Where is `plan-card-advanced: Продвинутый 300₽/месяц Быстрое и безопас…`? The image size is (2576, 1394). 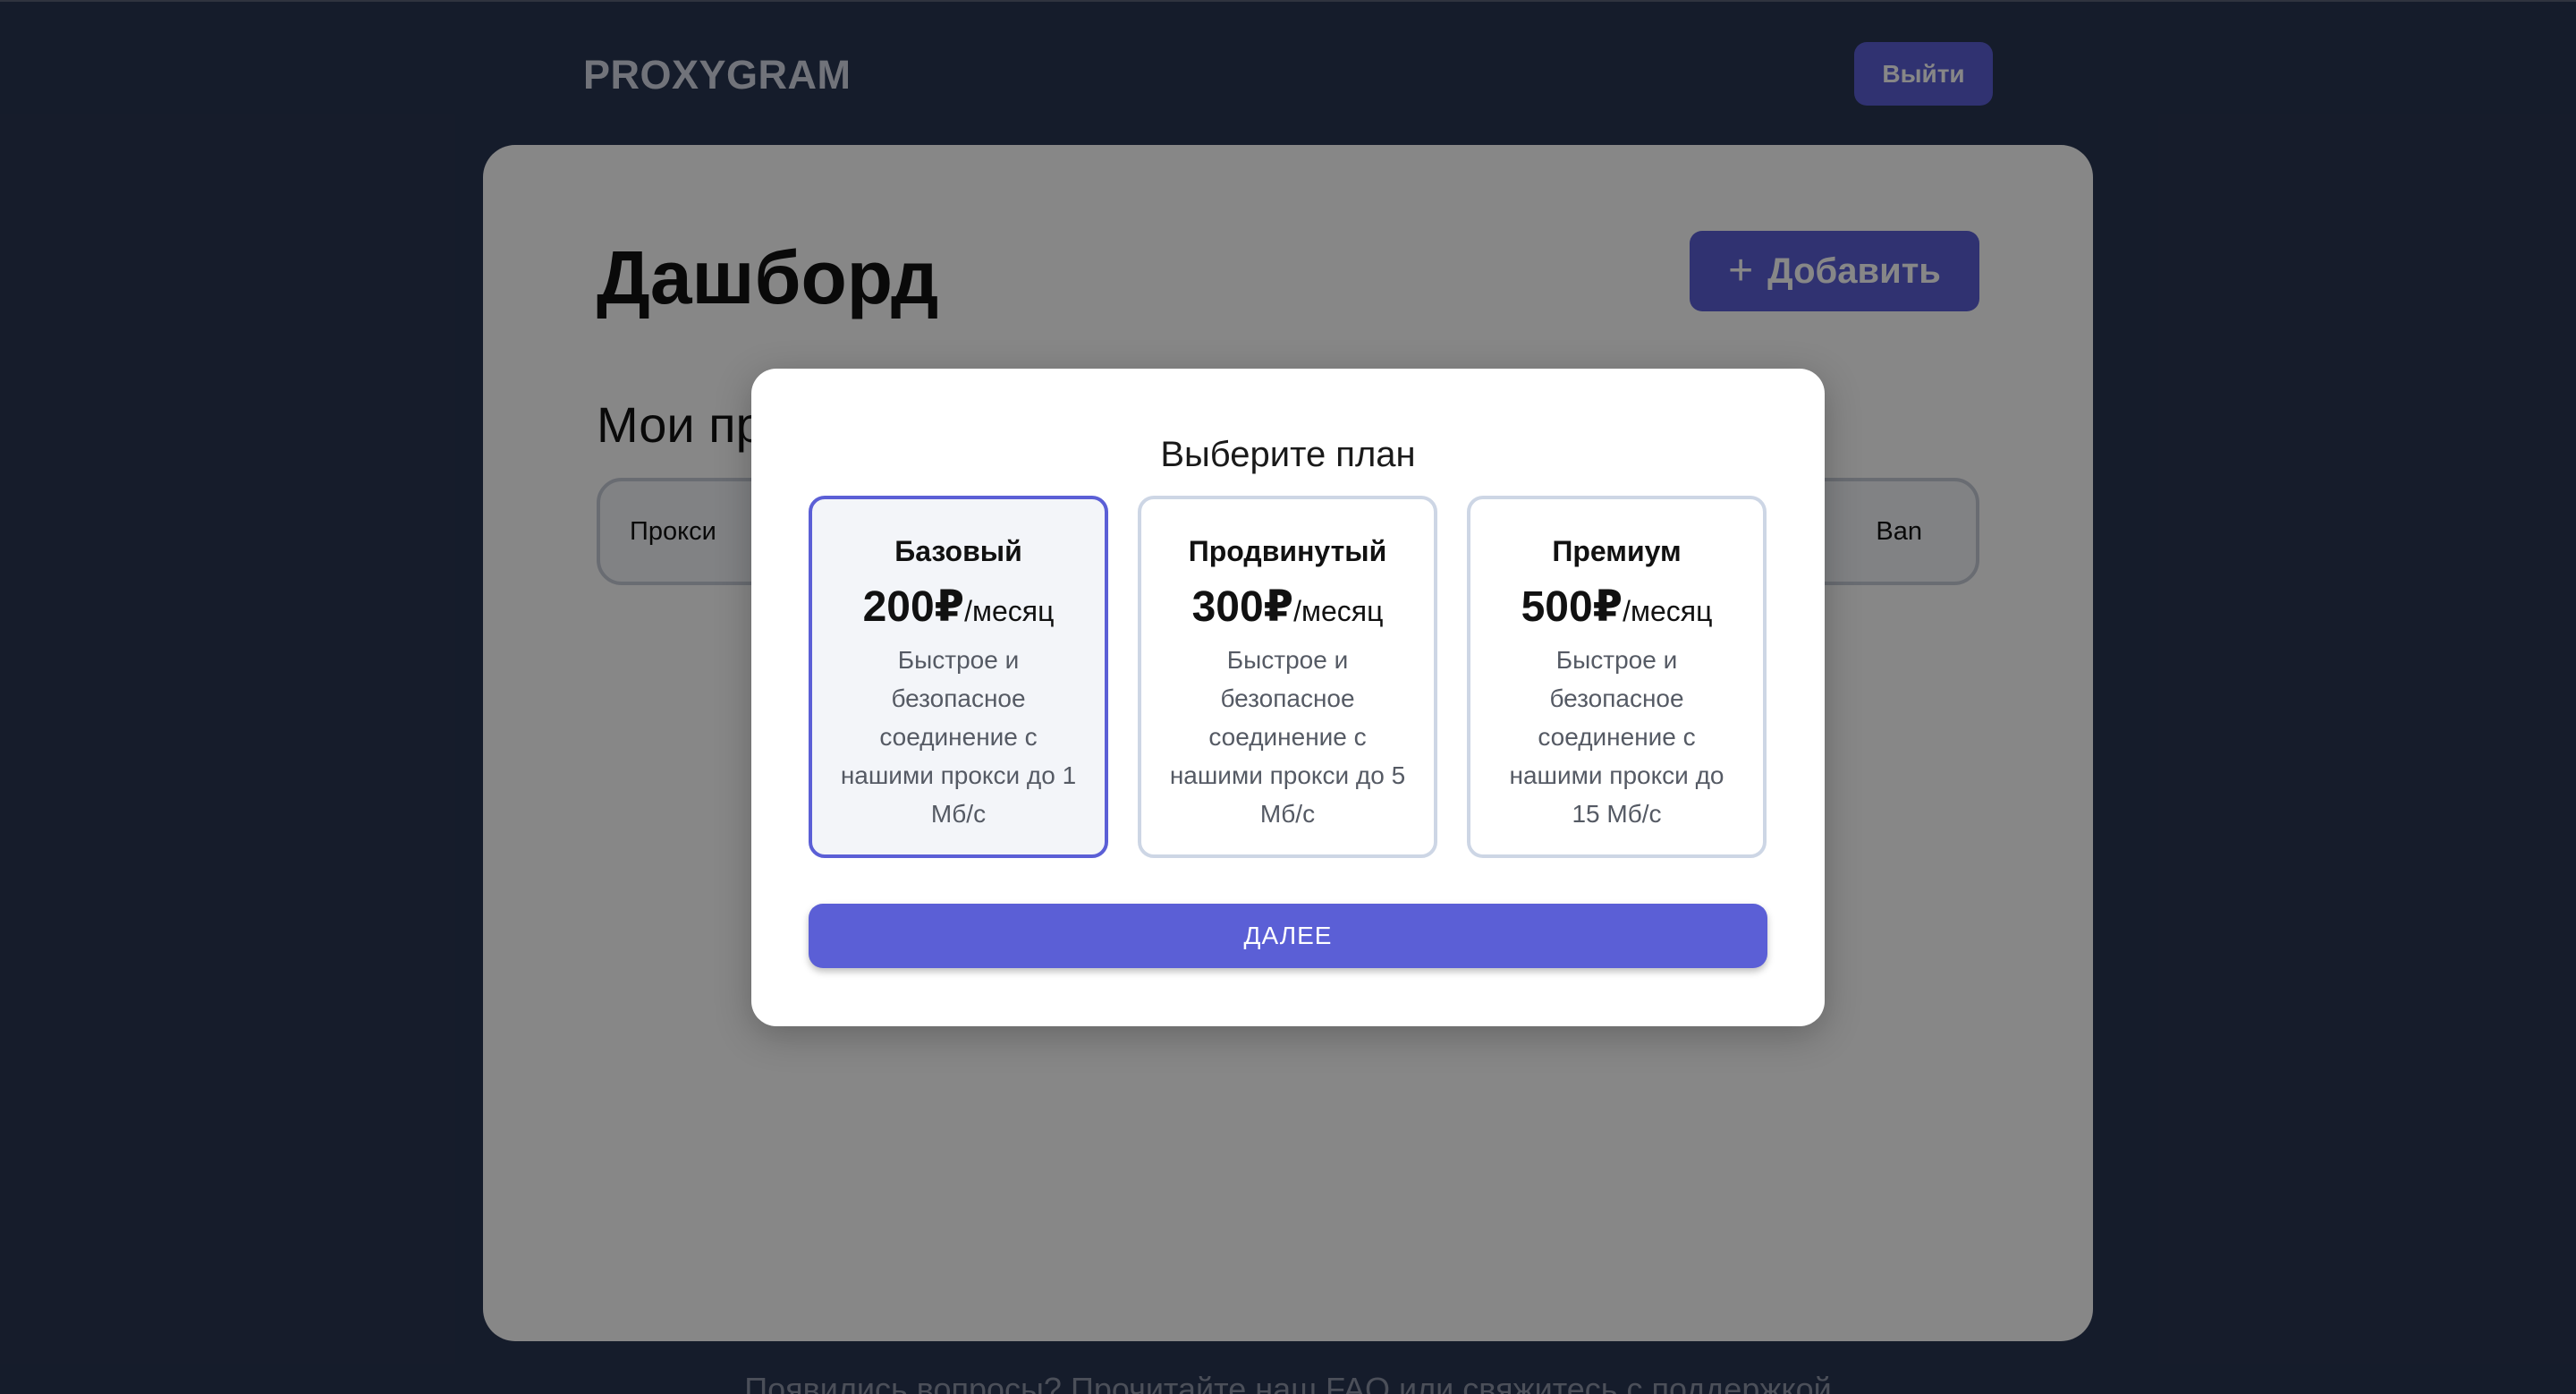
plan-card-advanced: Продвинутый 300₽/месяц Быстрое и безопас… is located at coordinates (1287, 677).